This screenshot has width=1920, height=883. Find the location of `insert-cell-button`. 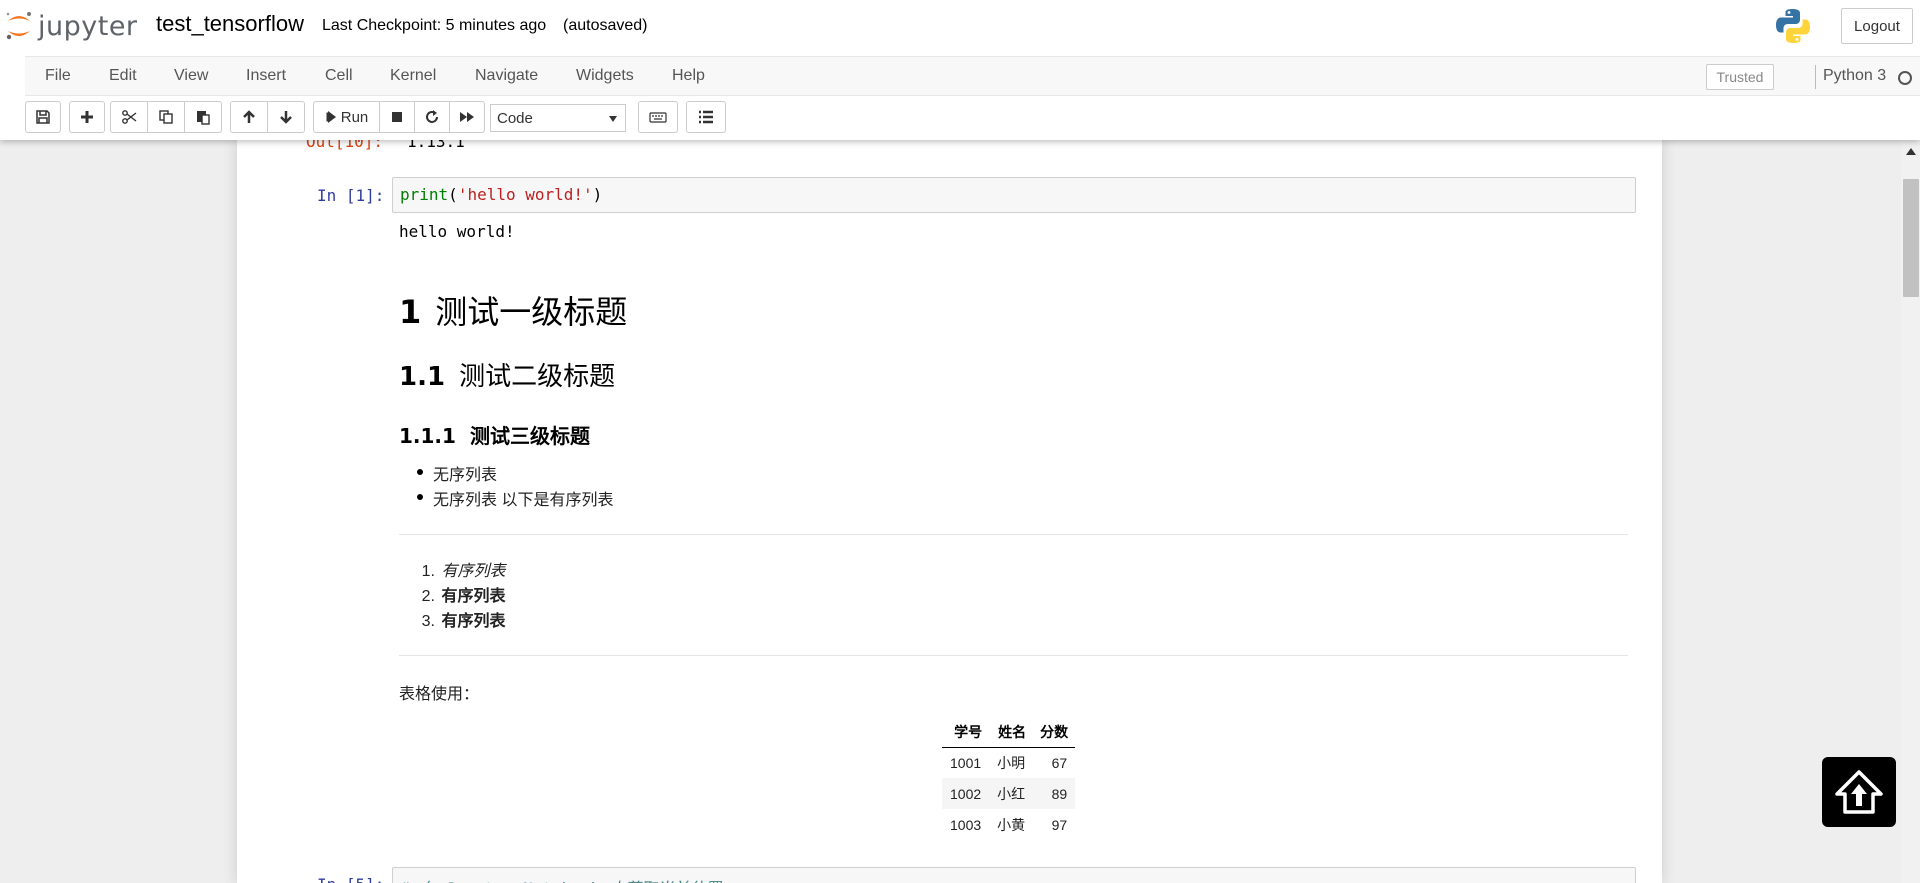

insert-cell-button is located at coordinates (87, 117).